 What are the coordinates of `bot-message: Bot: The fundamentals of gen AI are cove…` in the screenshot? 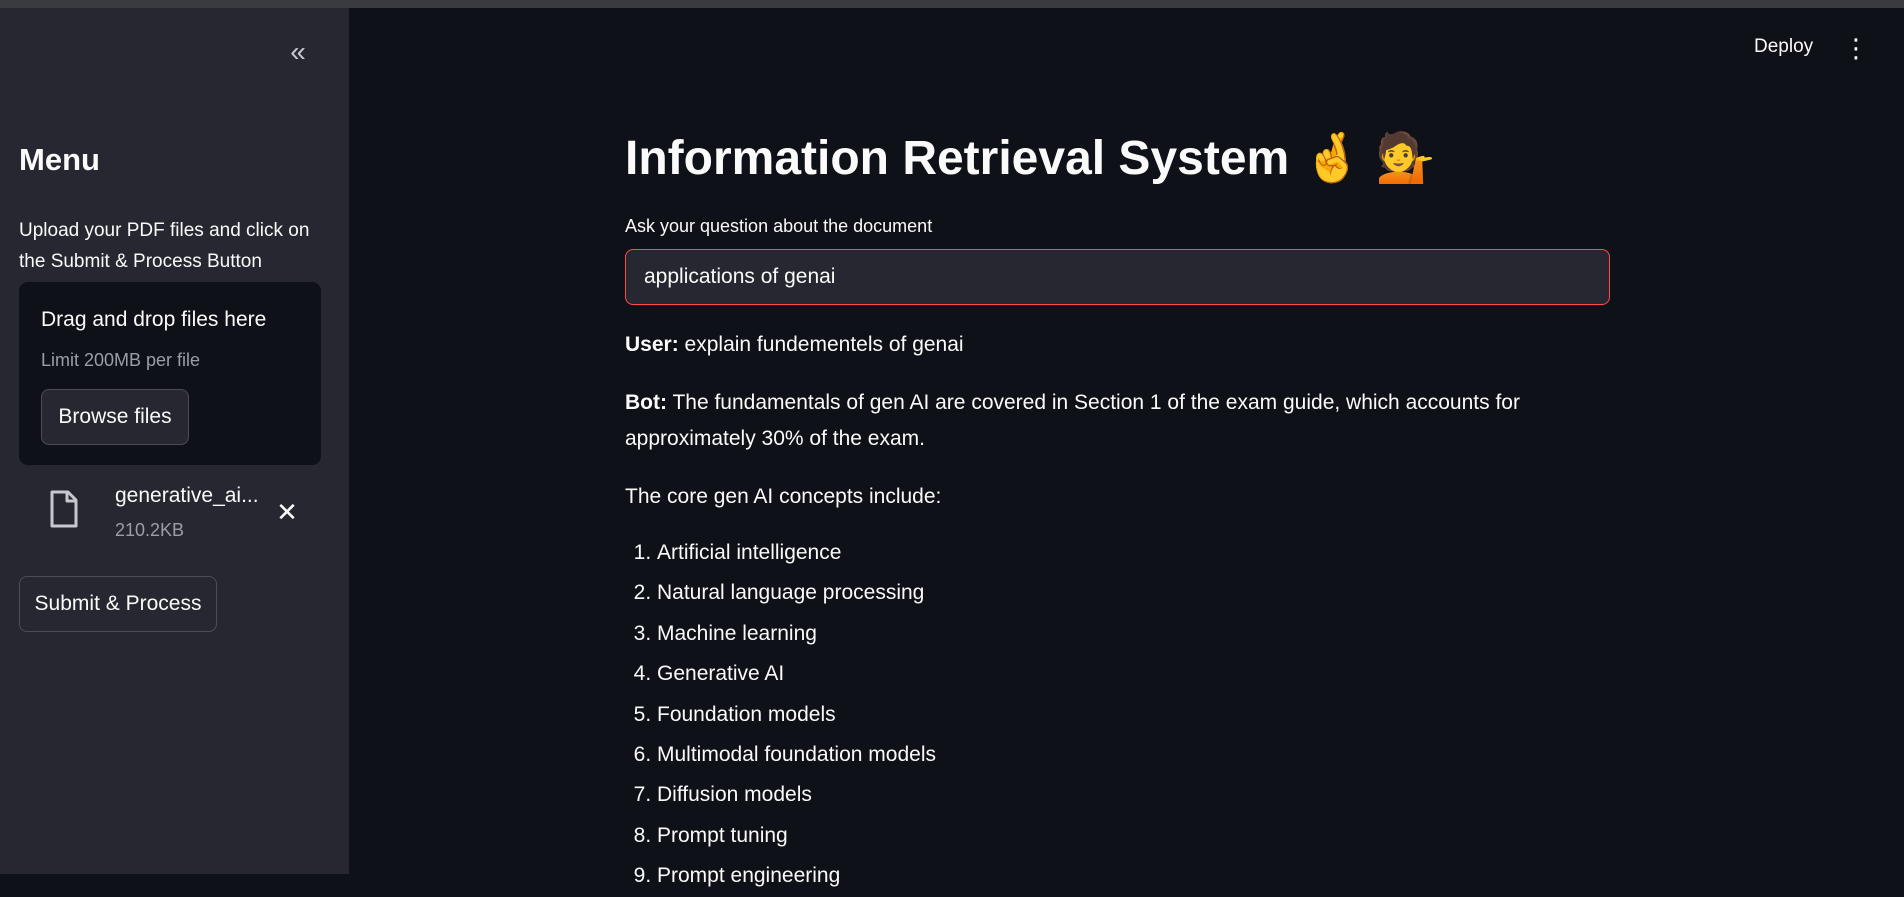 It's located at (1117, 421).